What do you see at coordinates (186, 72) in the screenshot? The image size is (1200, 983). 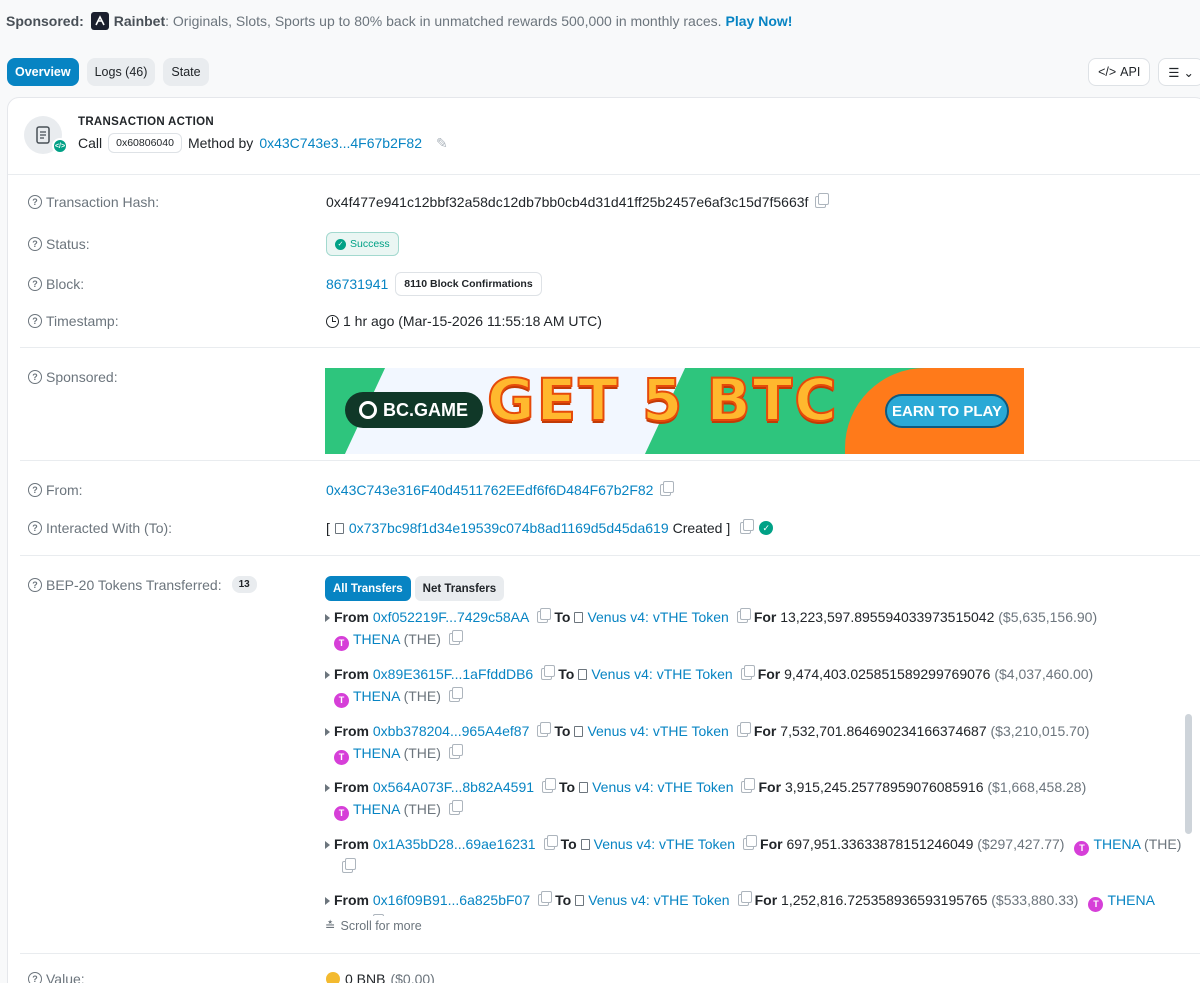 I see `tab-state: State` at bounding box center [186, 72].